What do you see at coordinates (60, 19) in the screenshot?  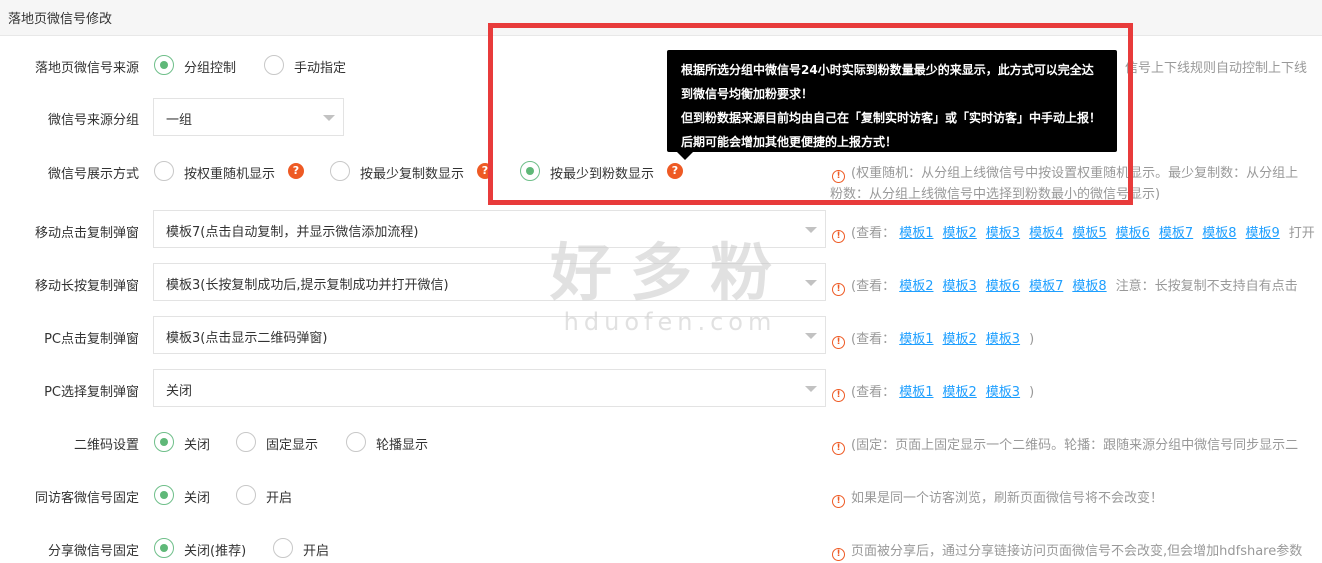 I see `page-title: 落地页微信号修改` at bounding box center [60, 19].